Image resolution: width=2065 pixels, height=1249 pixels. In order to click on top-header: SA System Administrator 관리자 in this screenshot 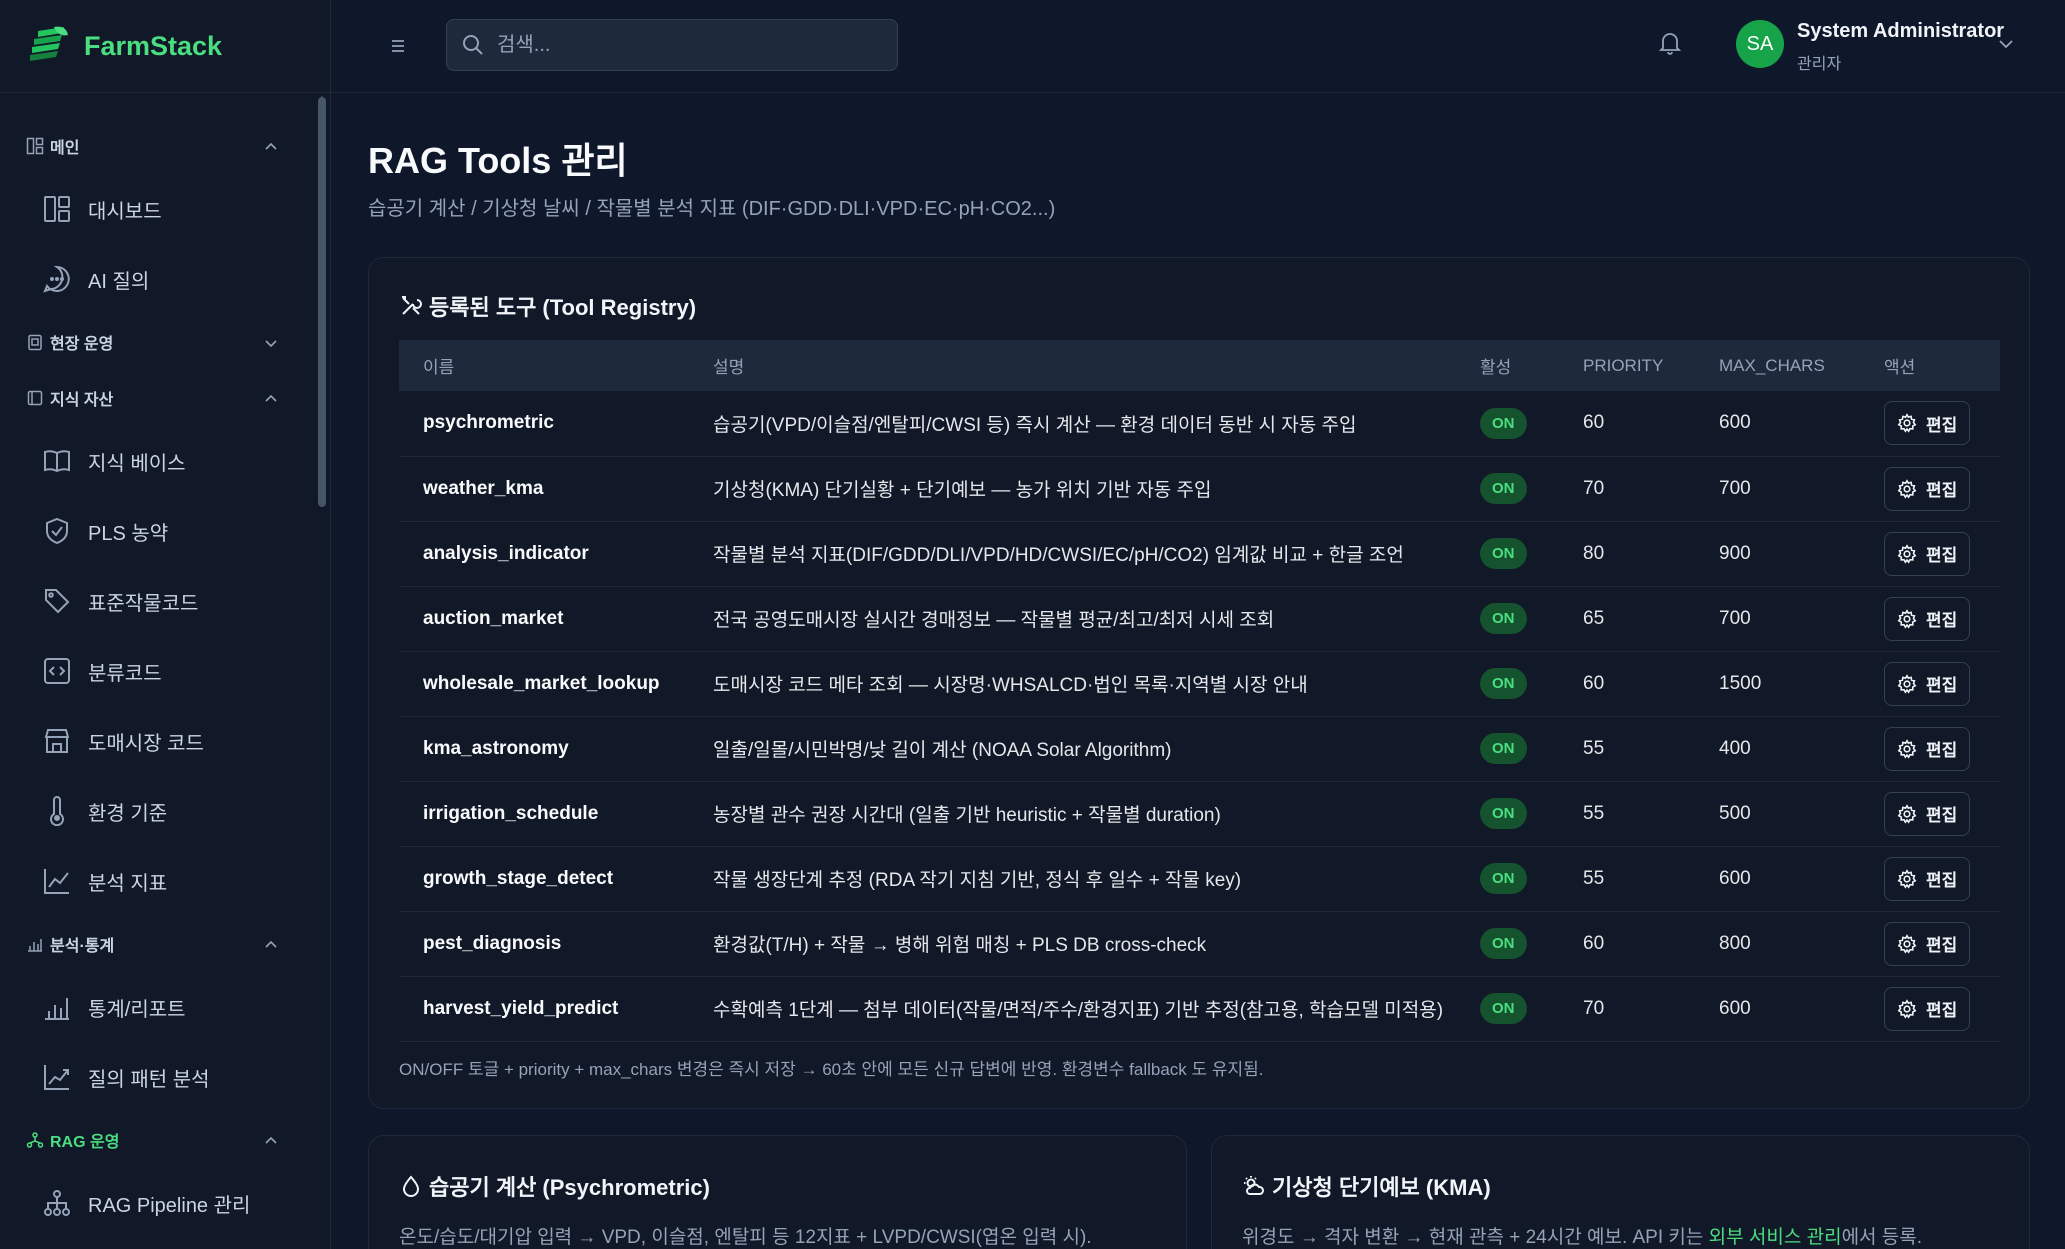, I will do `click(1198, 46)`.